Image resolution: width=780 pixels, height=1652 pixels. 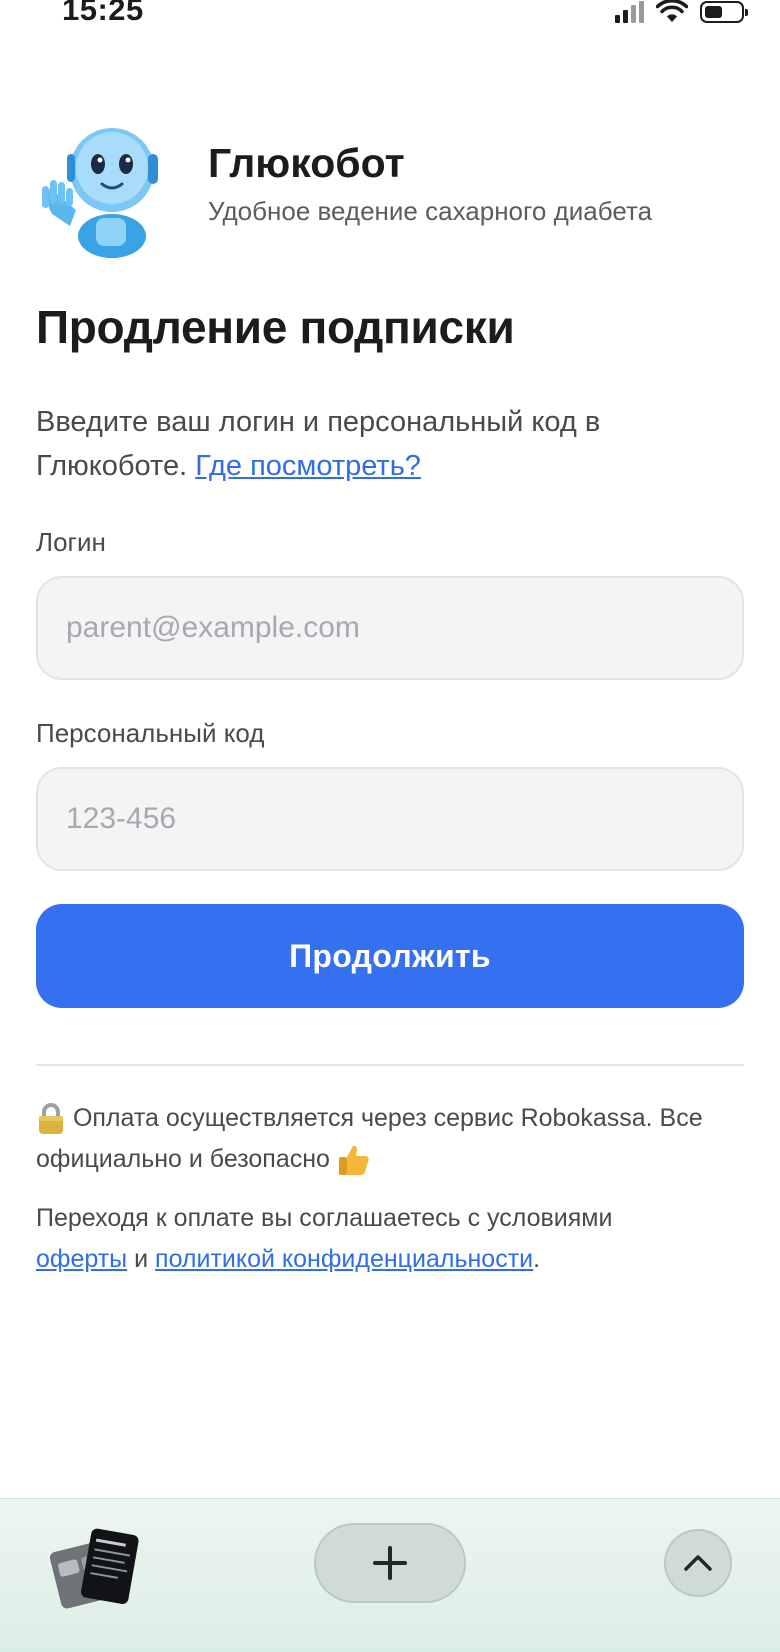 What do you see at coordinates (390, 20) in the screenshot?
I see `status-bar: 15:25` at bounding box center [390, 20].